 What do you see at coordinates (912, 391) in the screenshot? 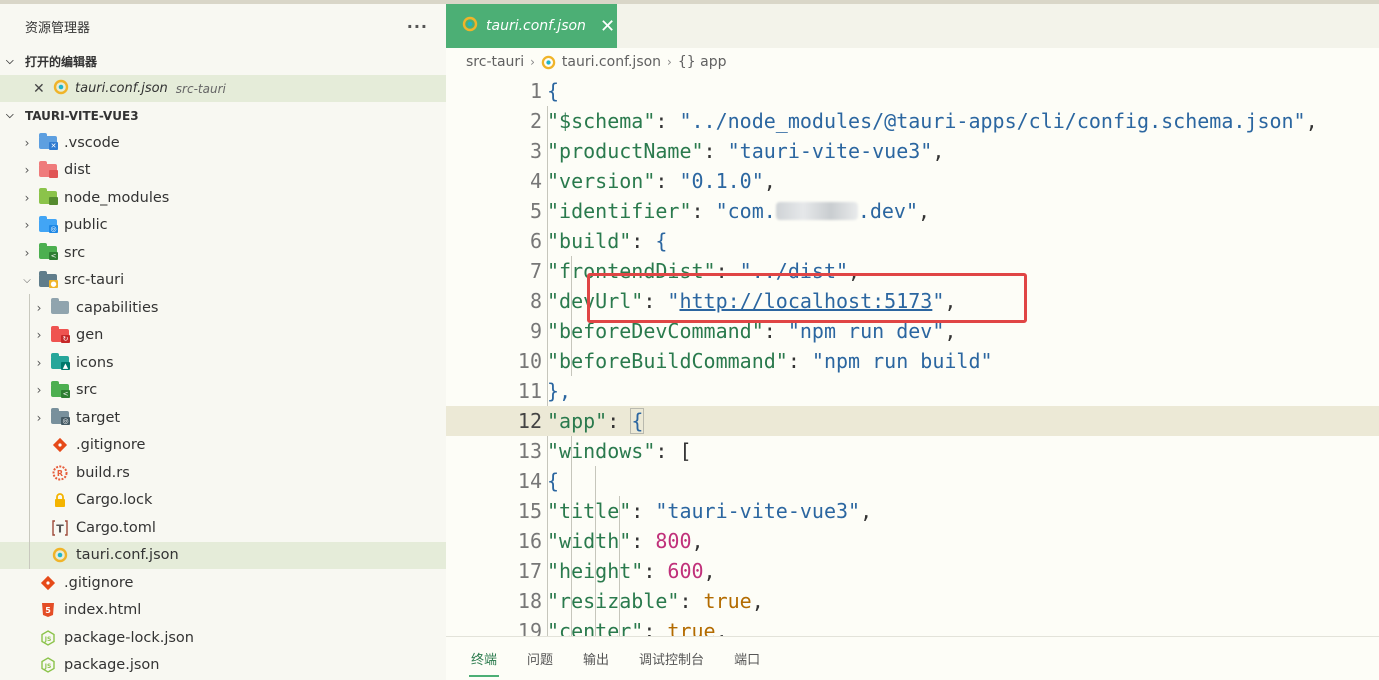
I see `code-line: 11 },` at bounding box center [912, 391].